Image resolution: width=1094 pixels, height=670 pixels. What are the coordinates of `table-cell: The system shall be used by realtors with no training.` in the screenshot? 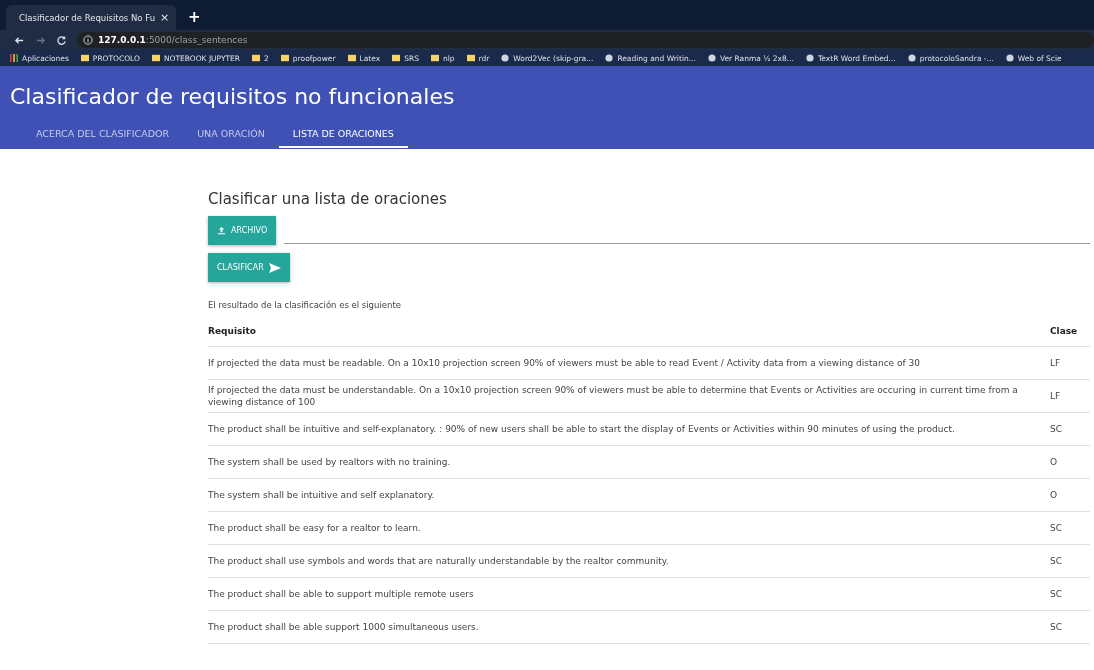 It's located at (629, 462).